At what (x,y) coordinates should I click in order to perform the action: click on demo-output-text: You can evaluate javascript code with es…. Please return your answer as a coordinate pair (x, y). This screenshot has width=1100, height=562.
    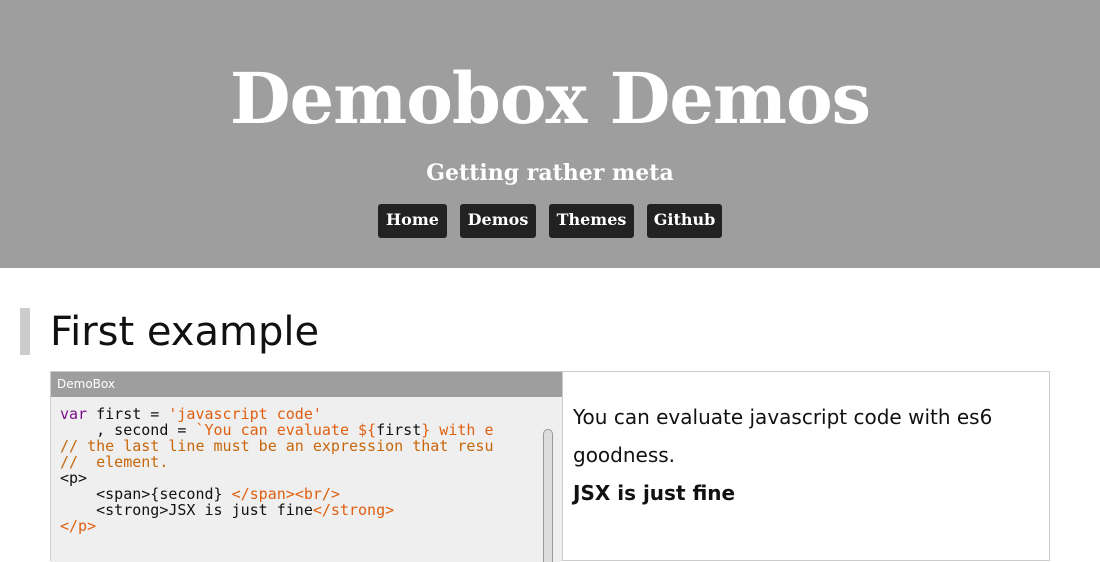
    Looking at the image, I should click on (783, 436).